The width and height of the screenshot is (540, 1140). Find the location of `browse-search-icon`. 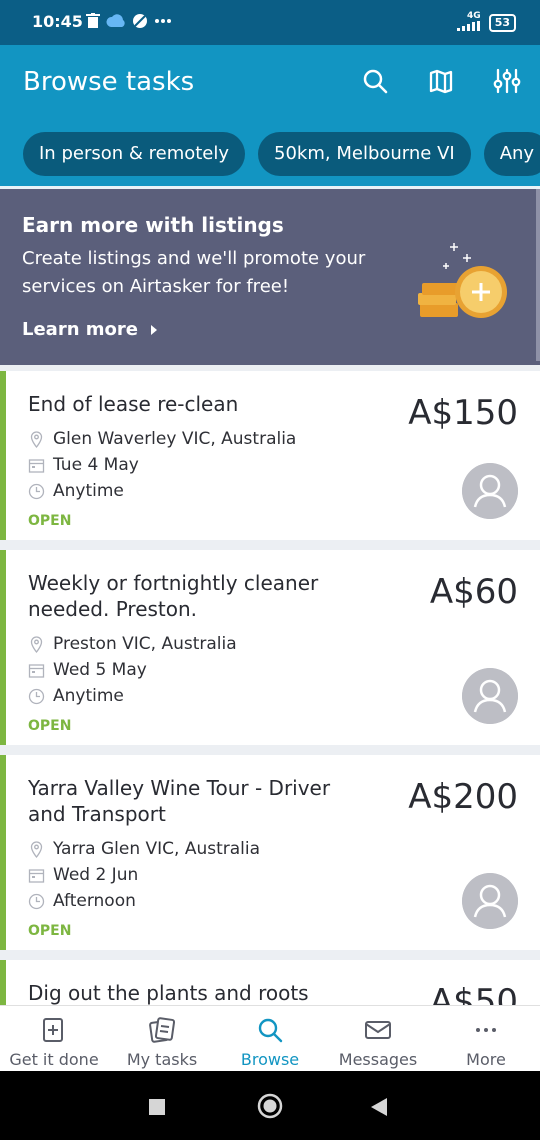

browse-search-icon is located at coordinates (270, 1030).